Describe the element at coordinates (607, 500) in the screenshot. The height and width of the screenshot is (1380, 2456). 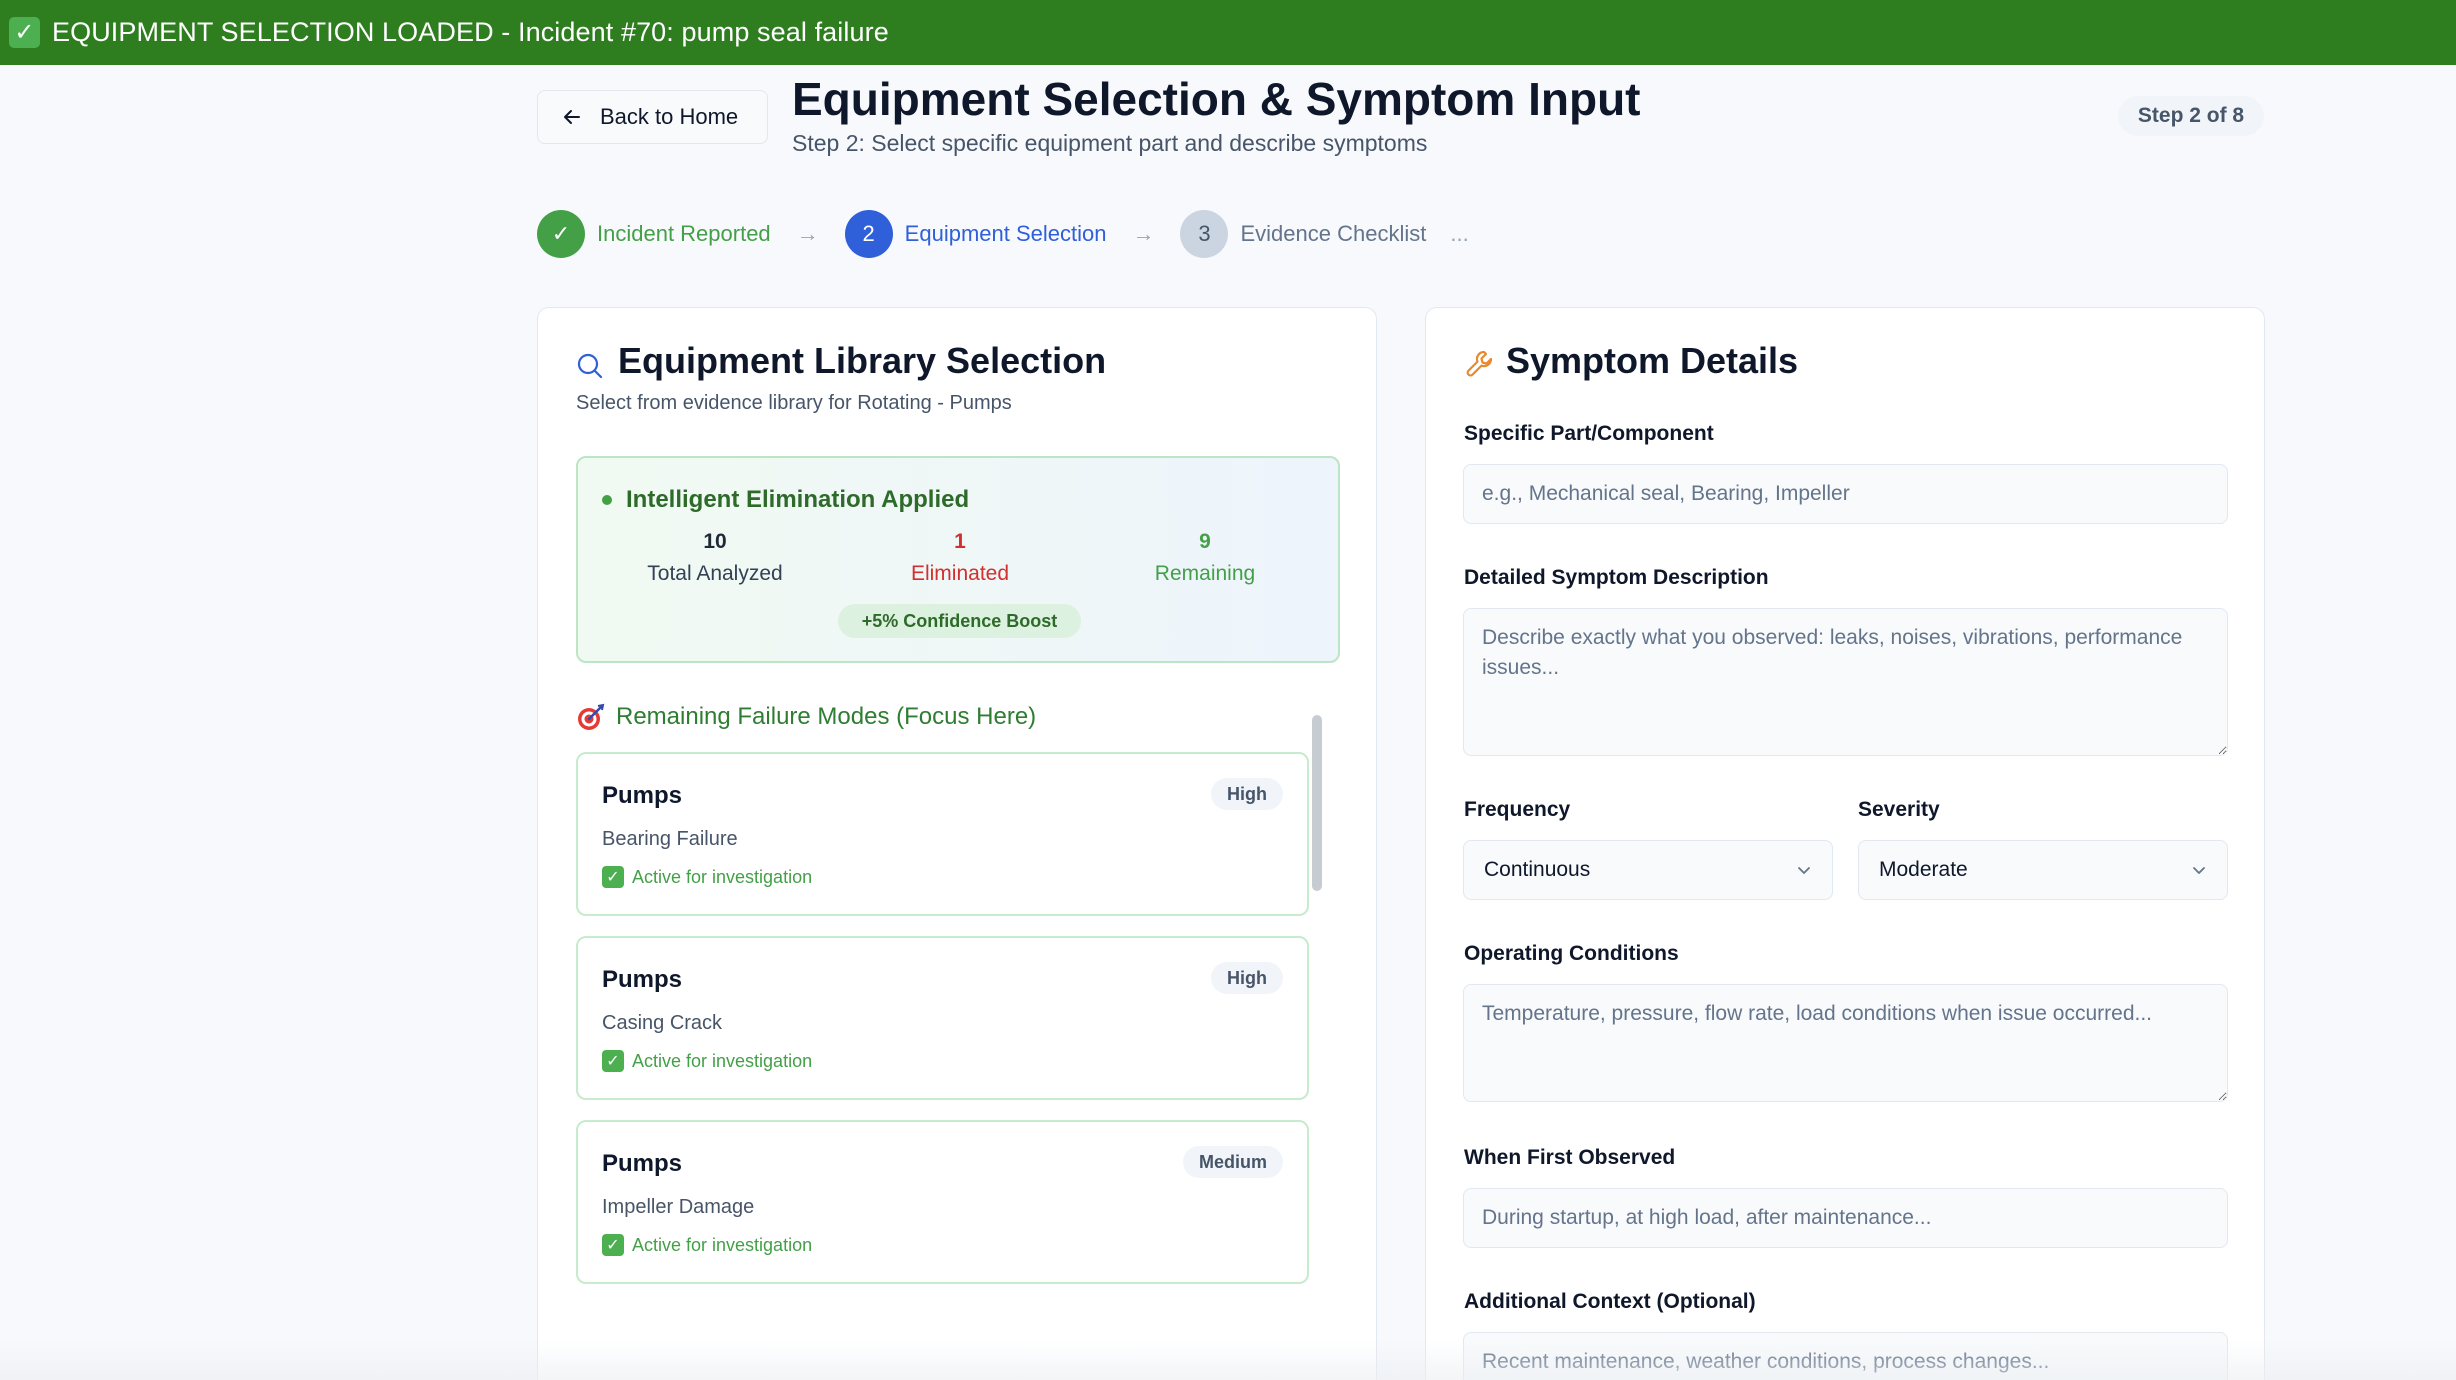
I see `status-dot-icon` at that location.